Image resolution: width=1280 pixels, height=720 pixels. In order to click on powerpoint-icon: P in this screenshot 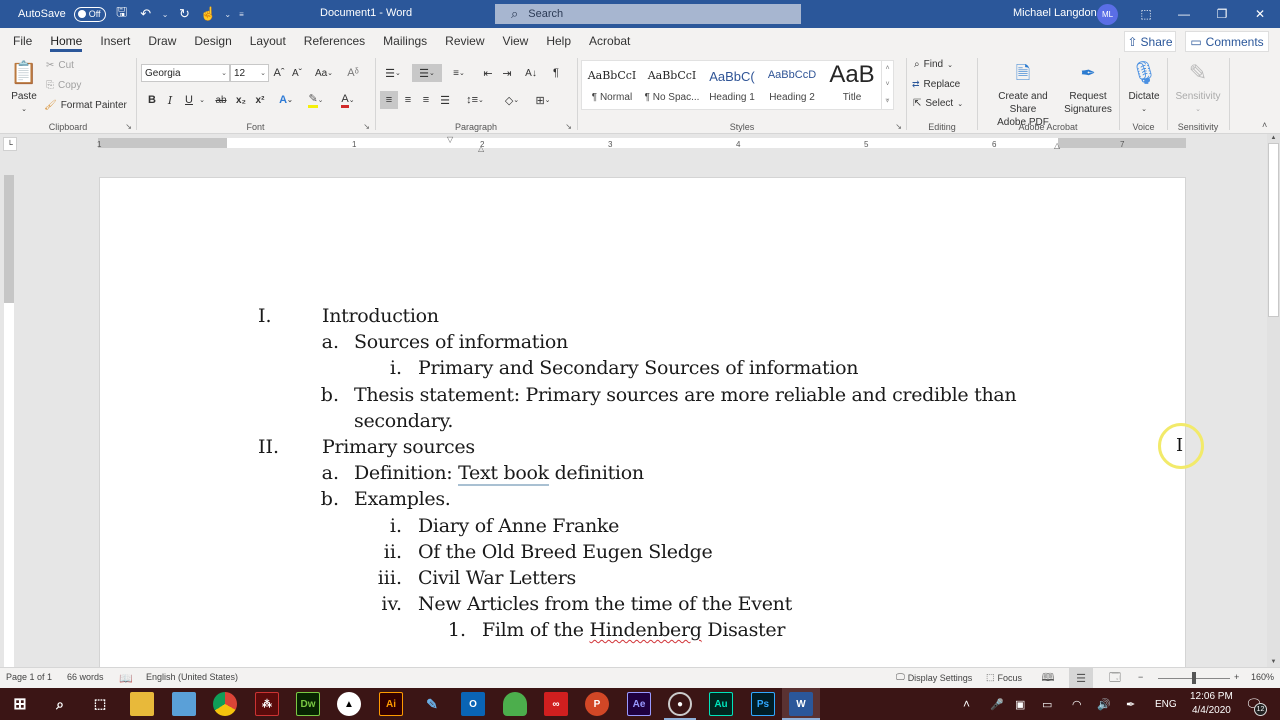, I will do `click(597, 704)`.